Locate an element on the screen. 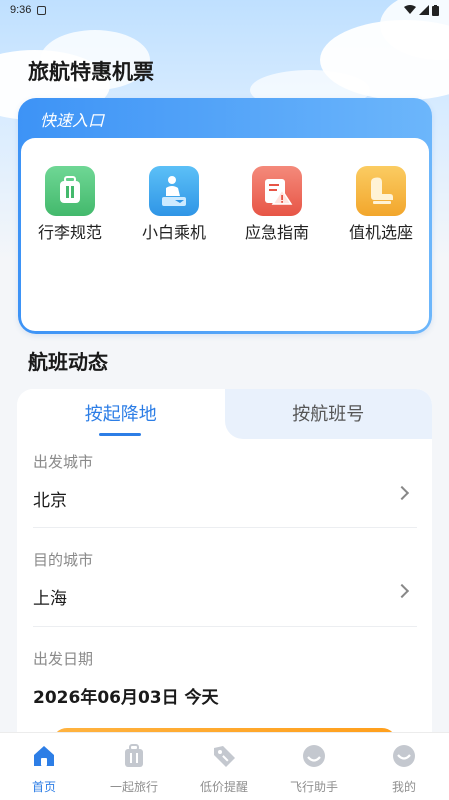 Image resolution: width=449 pixels, height=800 pixels. nav-profile: 我的 is located at coordinates (404, 769).